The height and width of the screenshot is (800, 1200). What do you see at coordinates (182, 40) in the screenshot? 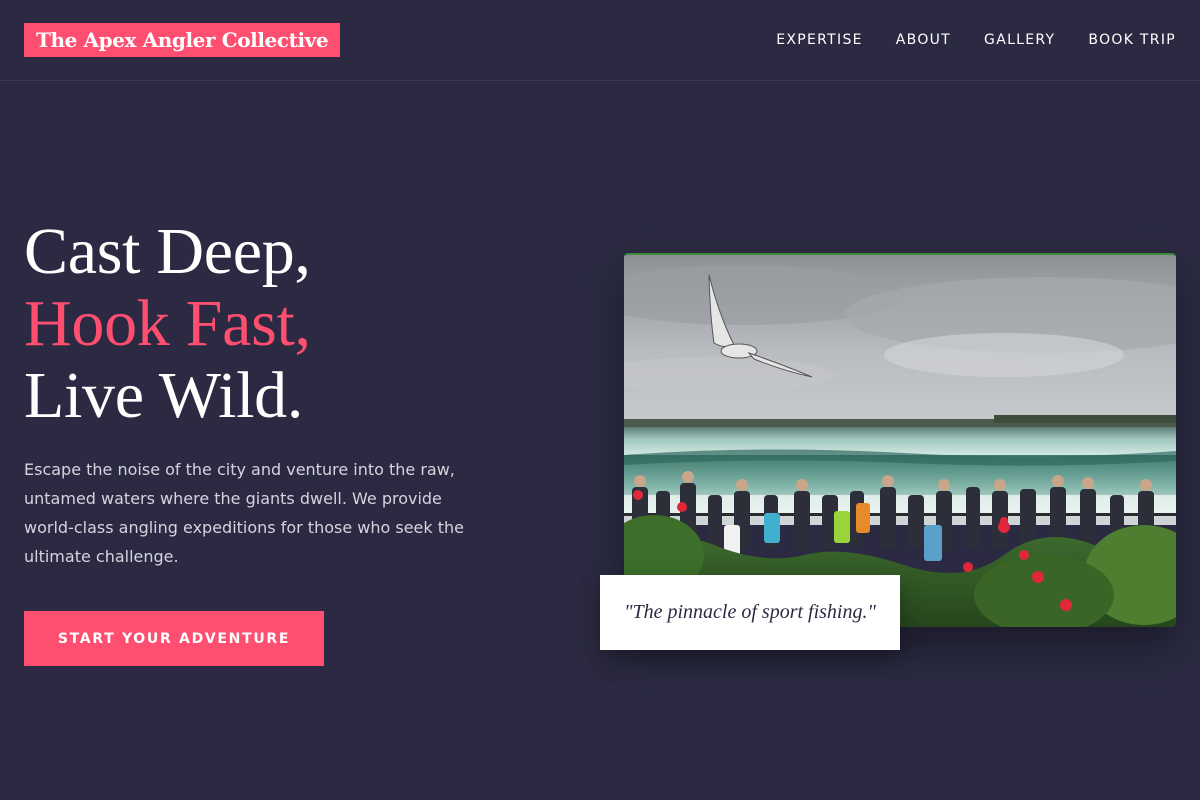
I see `brand-logo-link: The Apex Angler Collective` at bounding box center [182, 40].